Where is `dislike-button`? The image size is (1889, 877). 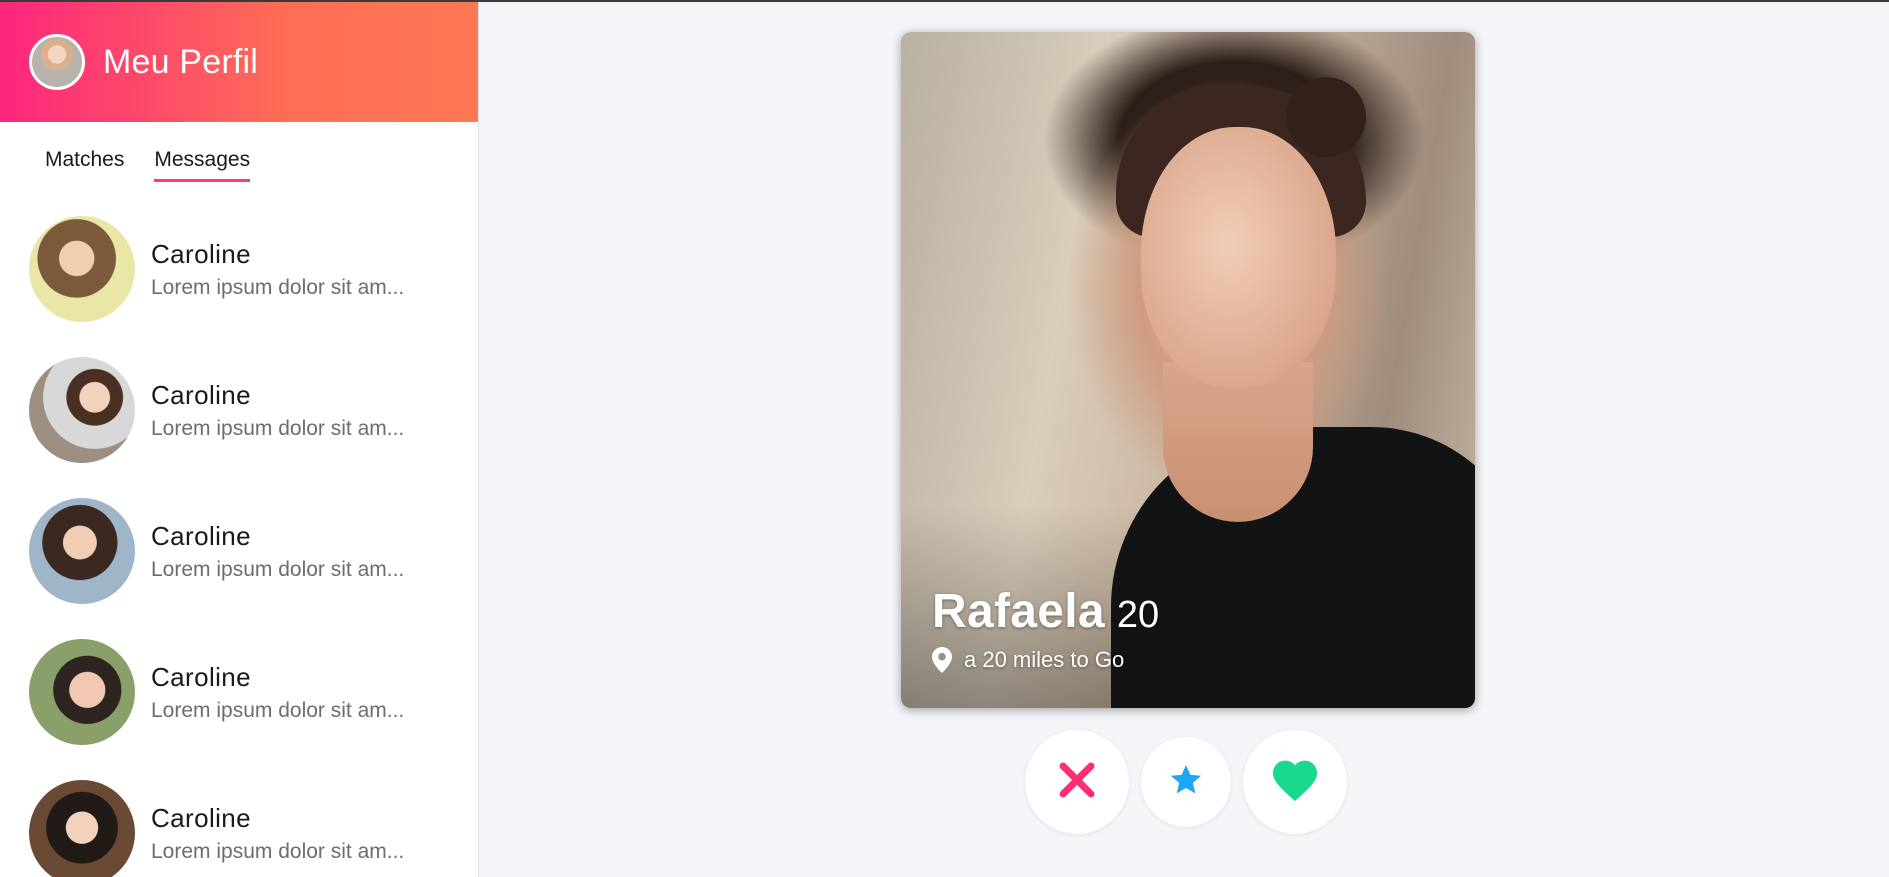 dislike-button is located at coordinates (1077, 782).